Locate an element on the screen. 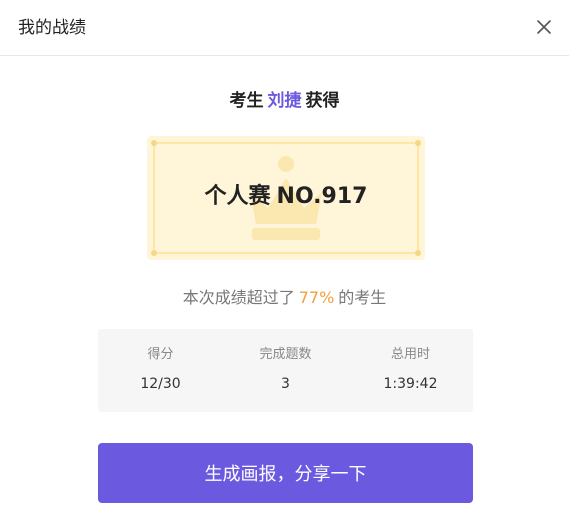 This screenshot has width=569, height=523. percentile-line: 本次成绩超过了 77% 的考生 is located at coordinates (284, 298).